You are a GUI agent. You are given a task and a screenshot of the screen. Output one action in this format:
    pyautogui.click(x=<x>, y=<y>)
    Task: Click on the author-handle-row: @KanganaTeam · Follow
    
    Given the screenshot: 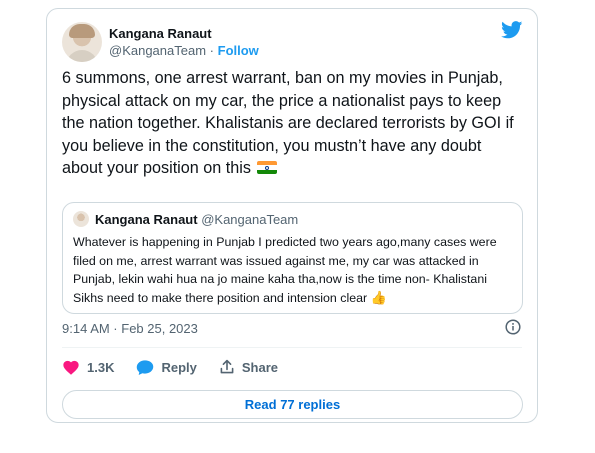 What is the action you would take?
    pyautogui.click(x=184, y=50)
    